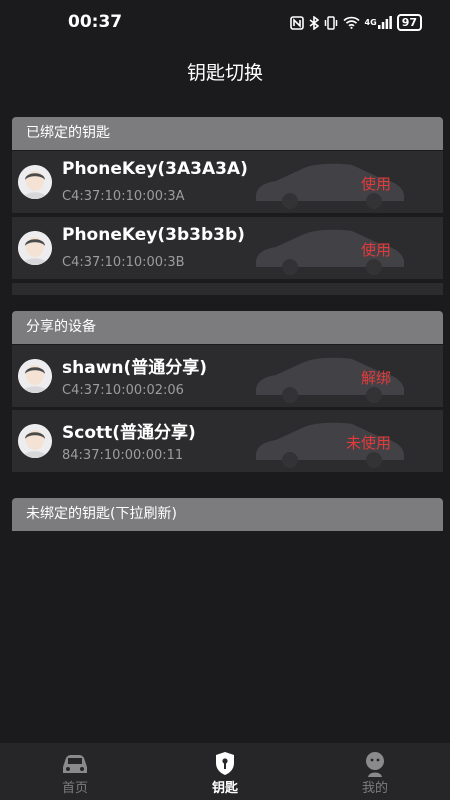 The height and width of the screenshot is (800, 450). I want to click on unbound-keys-header: 未绑定的钥匙(下拉刷新), so click(227, 514).